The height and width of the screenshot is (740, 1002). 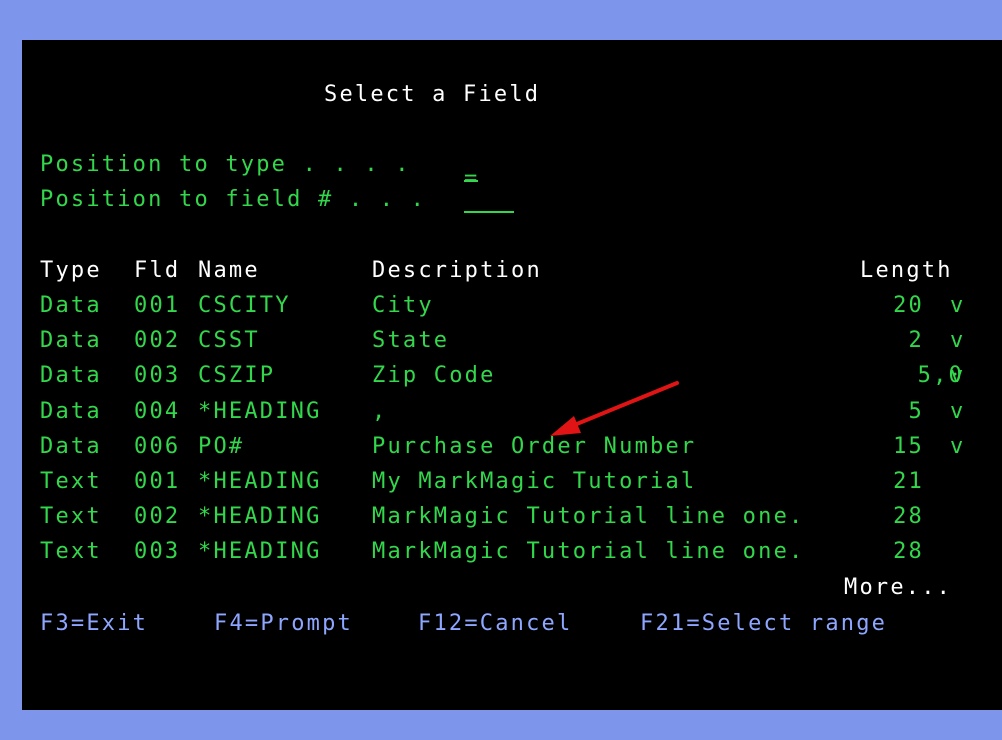 I want to click on row-description: My MarkMagic Tutorial, so click(x=534, y=481).